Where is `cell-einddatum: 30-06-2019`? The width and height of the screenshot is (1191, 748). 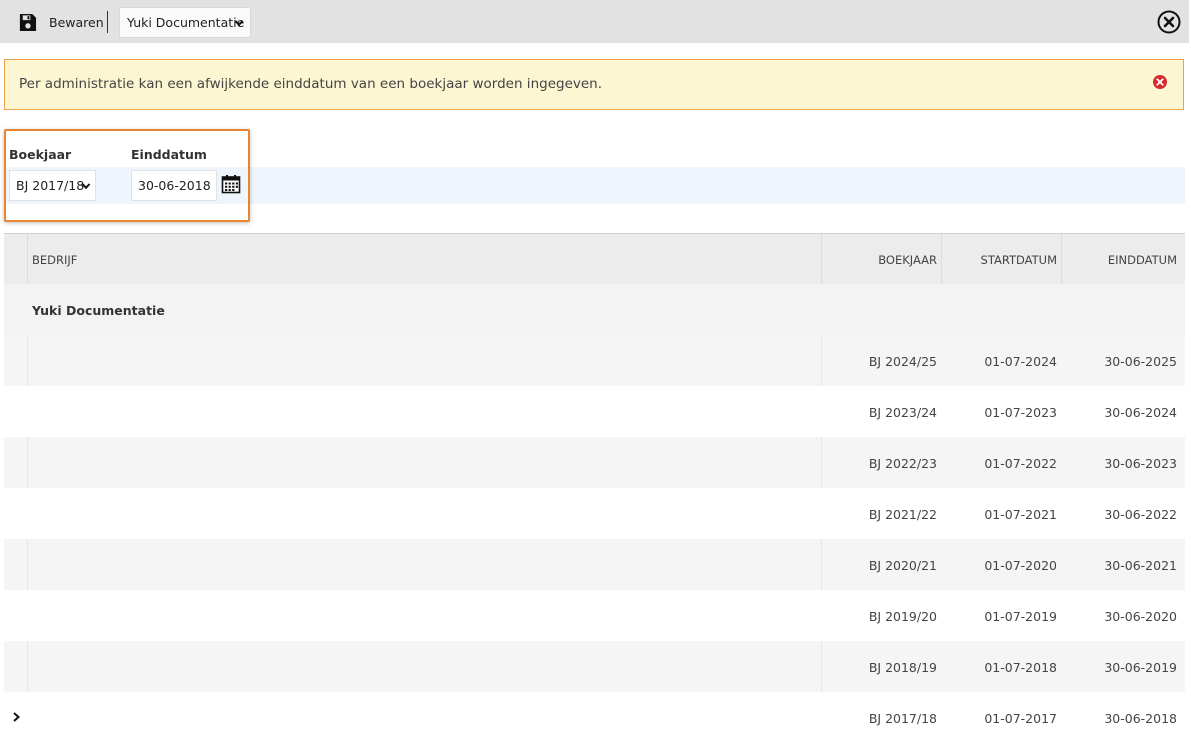 cell-einddatum: 30-06-2019 is located at coordinates (1140, 667).